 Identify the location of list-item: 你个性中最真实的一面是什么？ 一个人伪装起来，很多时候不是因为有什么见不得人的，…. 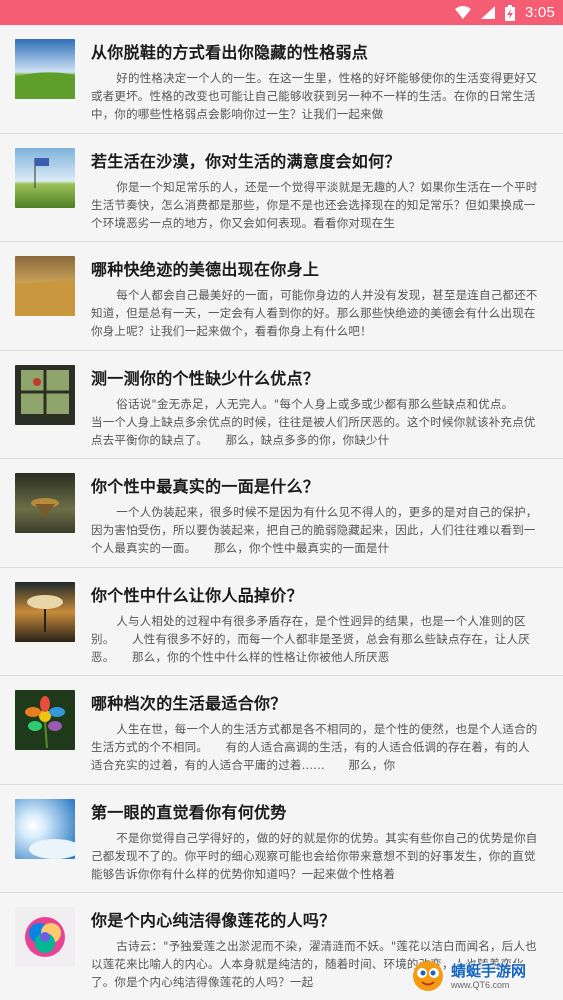
(281, 513).